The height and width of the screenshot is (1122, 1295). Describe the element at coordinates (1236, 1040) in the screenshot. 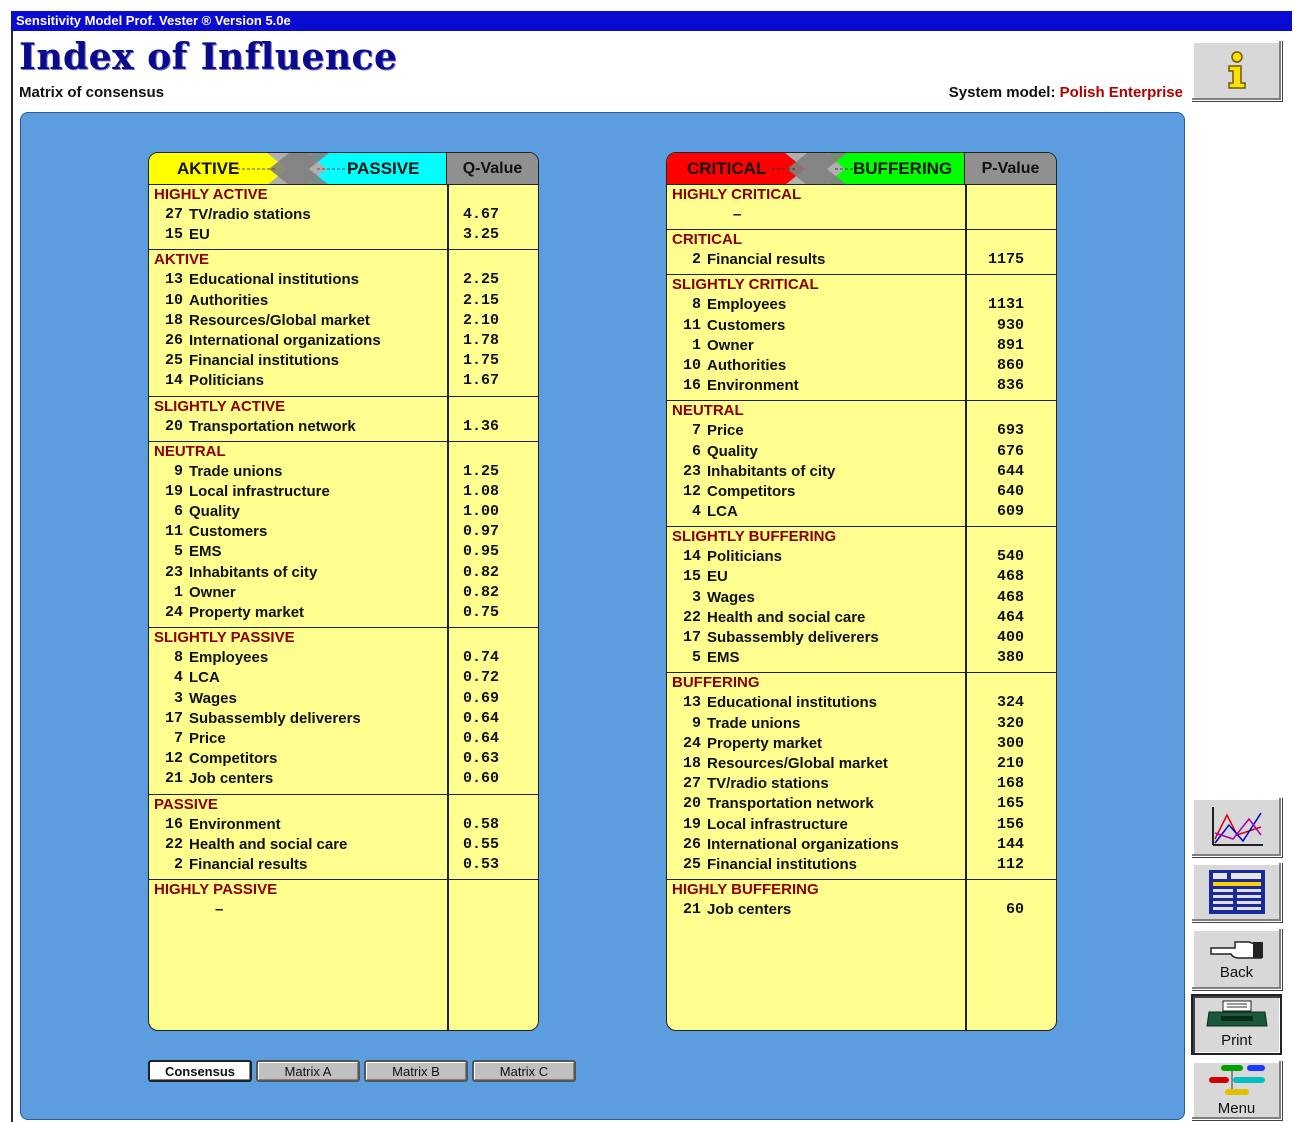

I see `print-label: Print` at that location.